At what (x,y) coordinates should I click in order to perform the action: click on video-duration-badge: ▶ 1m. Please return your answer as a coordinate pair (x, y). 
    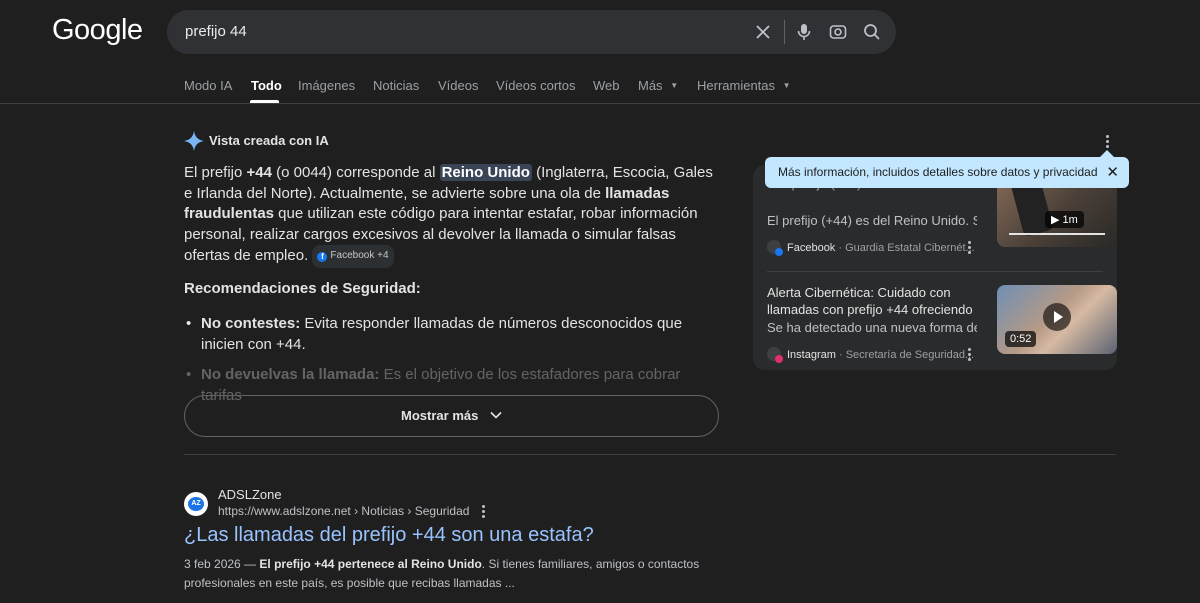
    Looking at the image, I should click on (1064, 219).